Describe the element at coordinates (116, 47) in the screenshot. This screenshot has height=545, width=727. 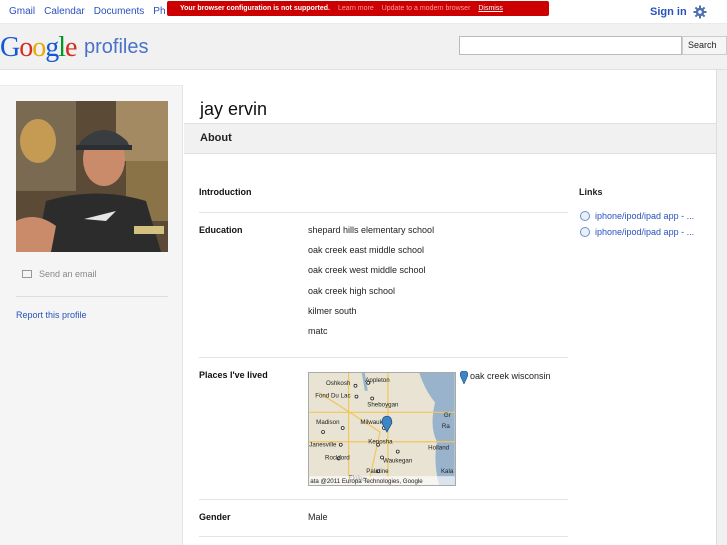
I see `product-name: profiles` at that location.